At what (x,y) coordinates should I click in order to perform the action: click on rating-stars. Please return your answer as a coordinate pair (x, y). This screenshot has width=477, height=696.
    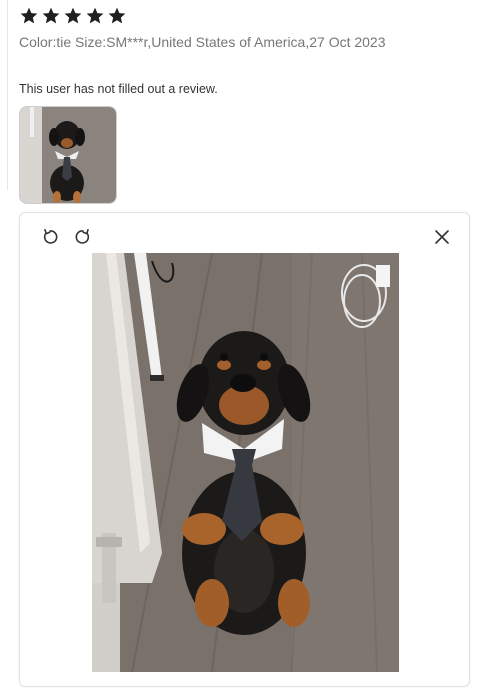
    Looking at the image, I should click on (73, 16).